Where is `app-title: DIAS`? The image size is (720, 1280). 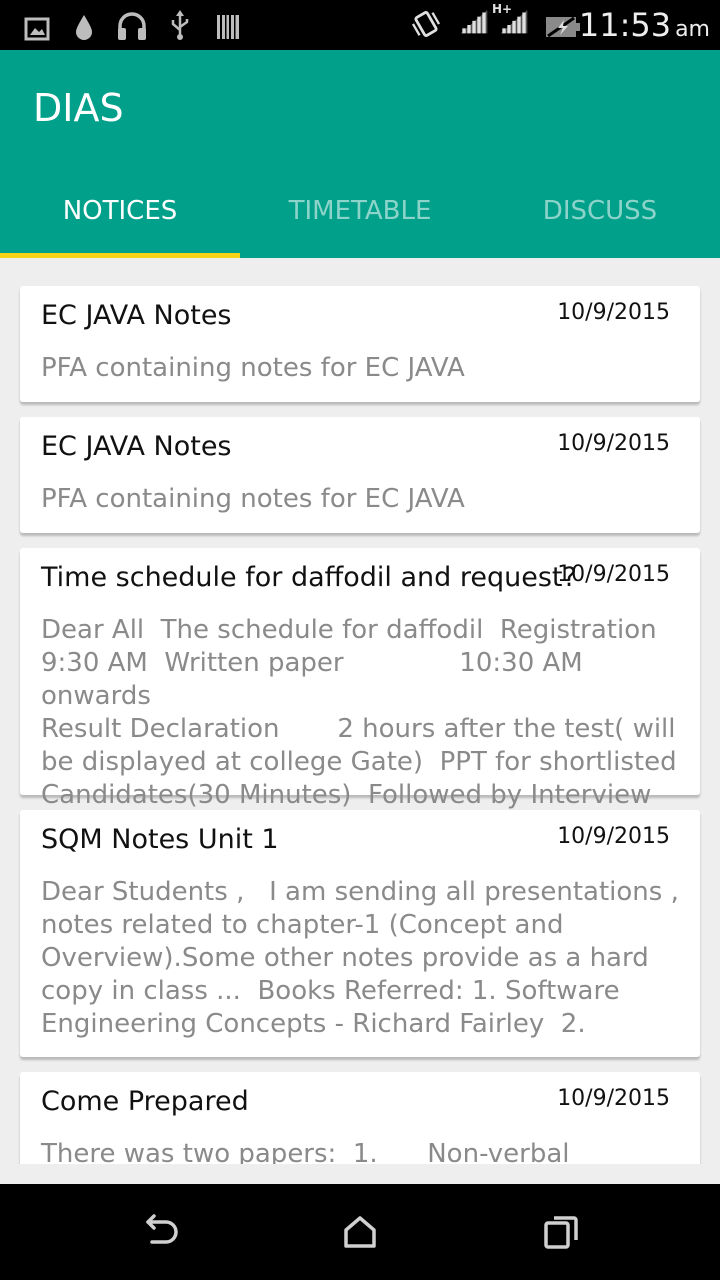
app-title: DIAS is located at coordinates (78, 108).